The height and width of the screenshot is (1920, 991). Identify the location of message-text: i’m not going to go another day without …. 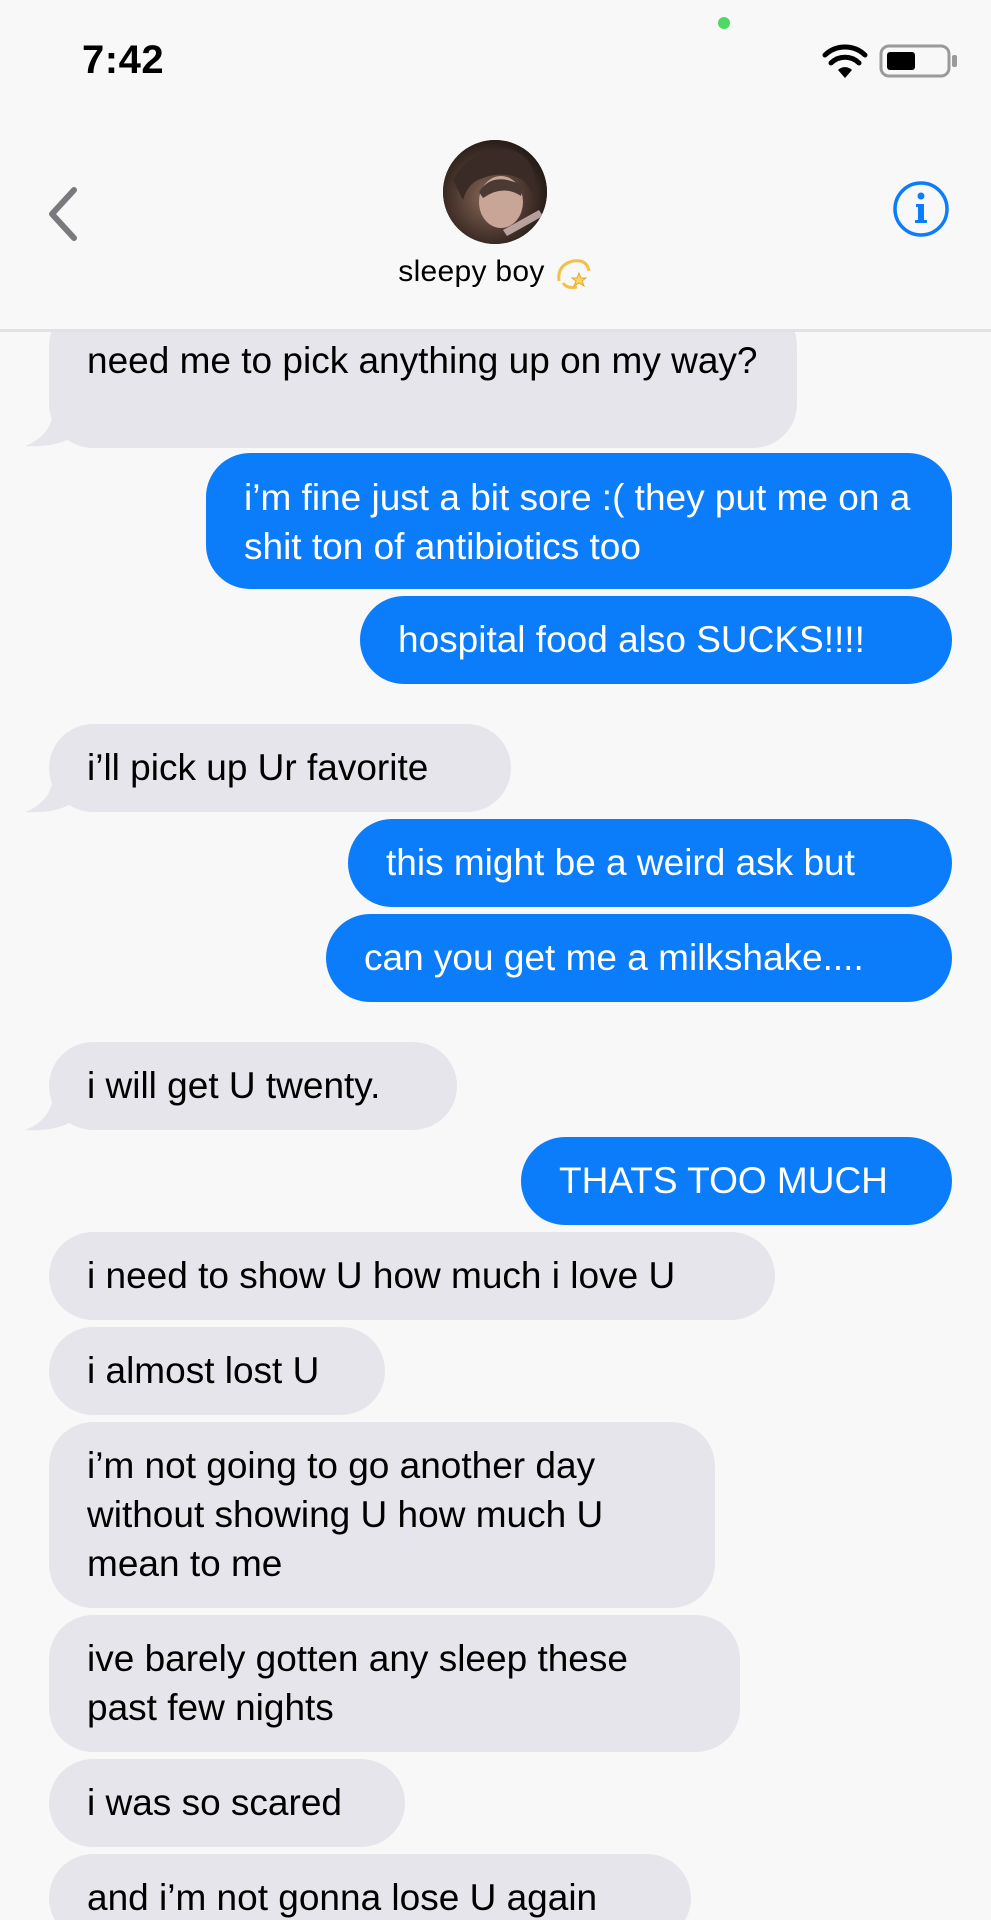
(345, 1514).